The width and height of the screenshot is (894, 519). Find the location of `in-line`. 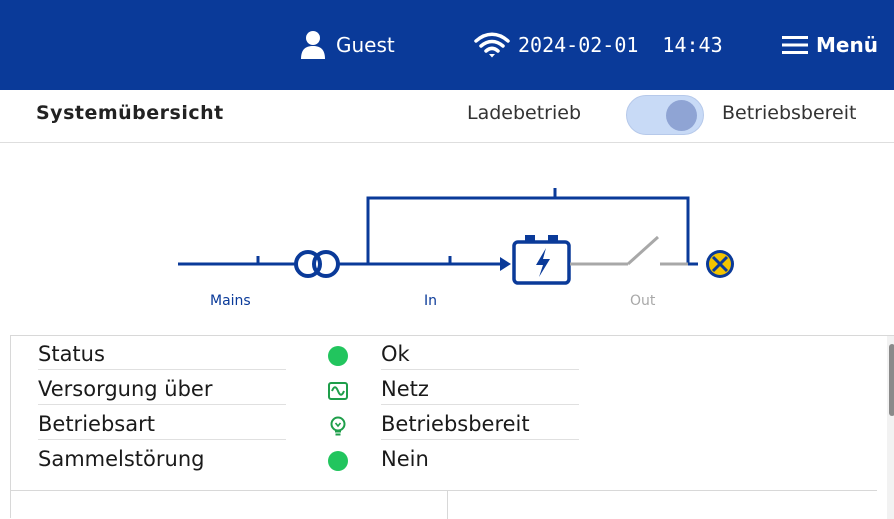

in-line is located at coordinates (424, 263).